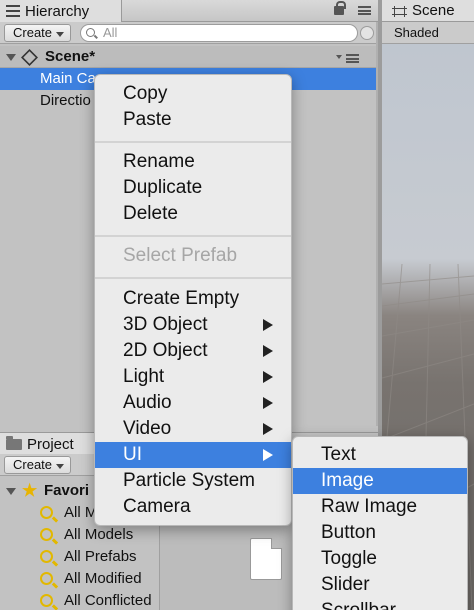 The width and height of the screenshot is (474, 610). I want to click on menu-item-label: Camera, so click(157, 506).